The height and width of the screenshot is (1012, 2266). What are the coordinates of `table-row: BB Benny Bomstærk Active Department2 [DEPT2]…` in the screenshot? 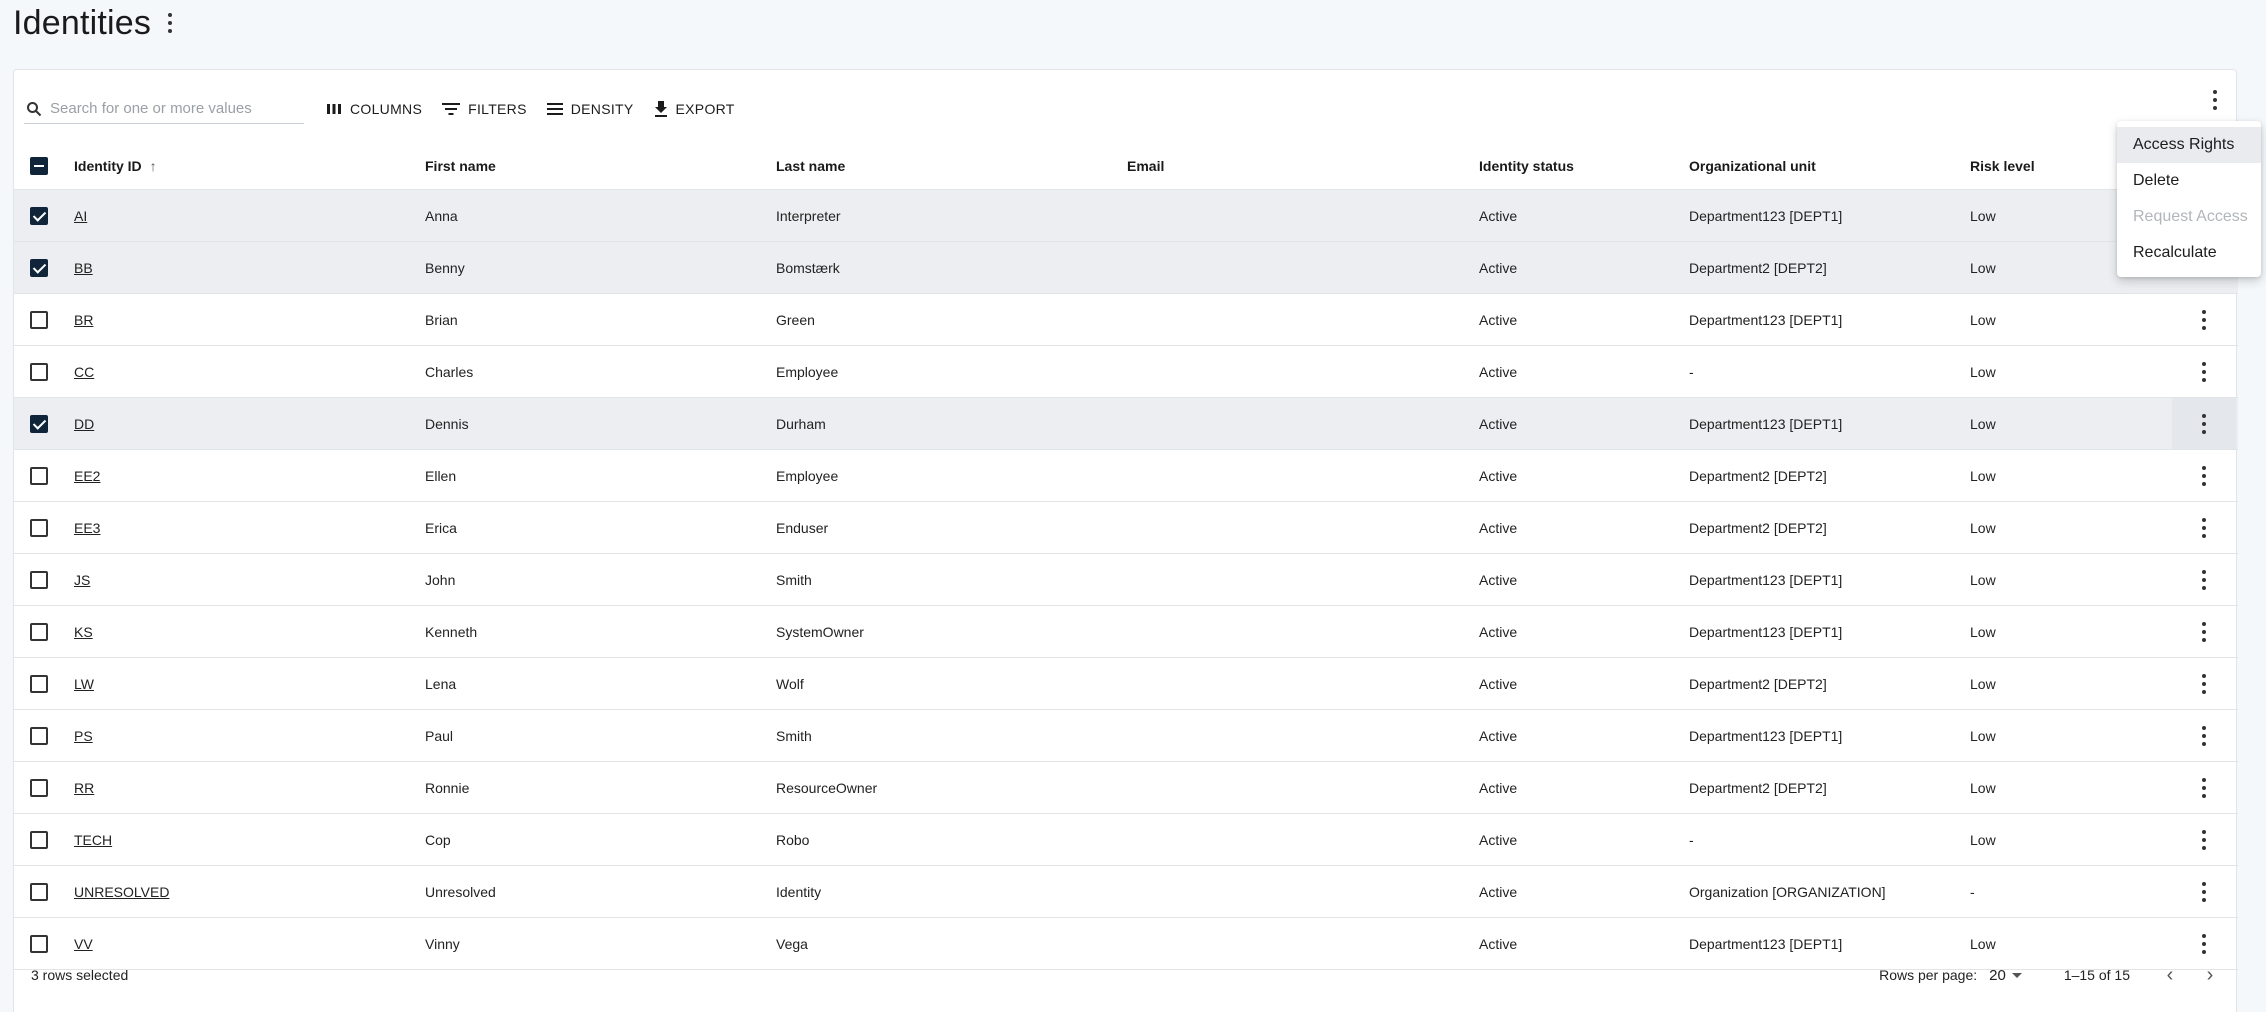 It's located at (1126, 268).